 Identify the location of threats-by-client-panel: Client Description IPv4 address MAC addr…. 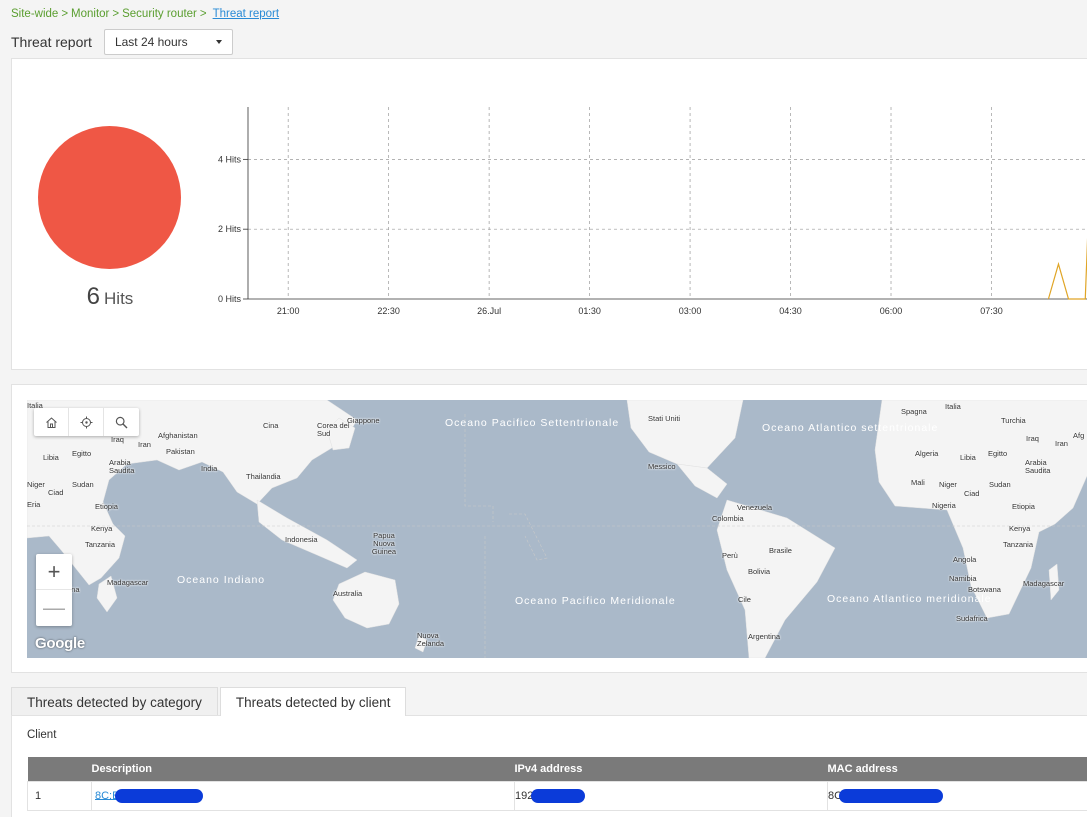
(549, 766).